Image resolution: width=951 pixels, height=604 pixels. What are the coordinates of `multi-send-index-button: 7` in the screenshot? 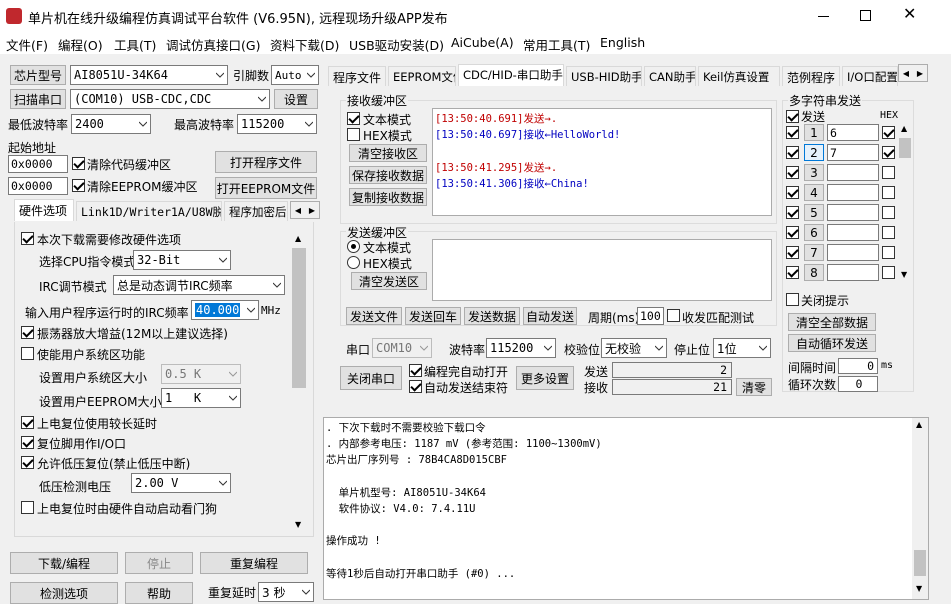 It's located at (814, 252).